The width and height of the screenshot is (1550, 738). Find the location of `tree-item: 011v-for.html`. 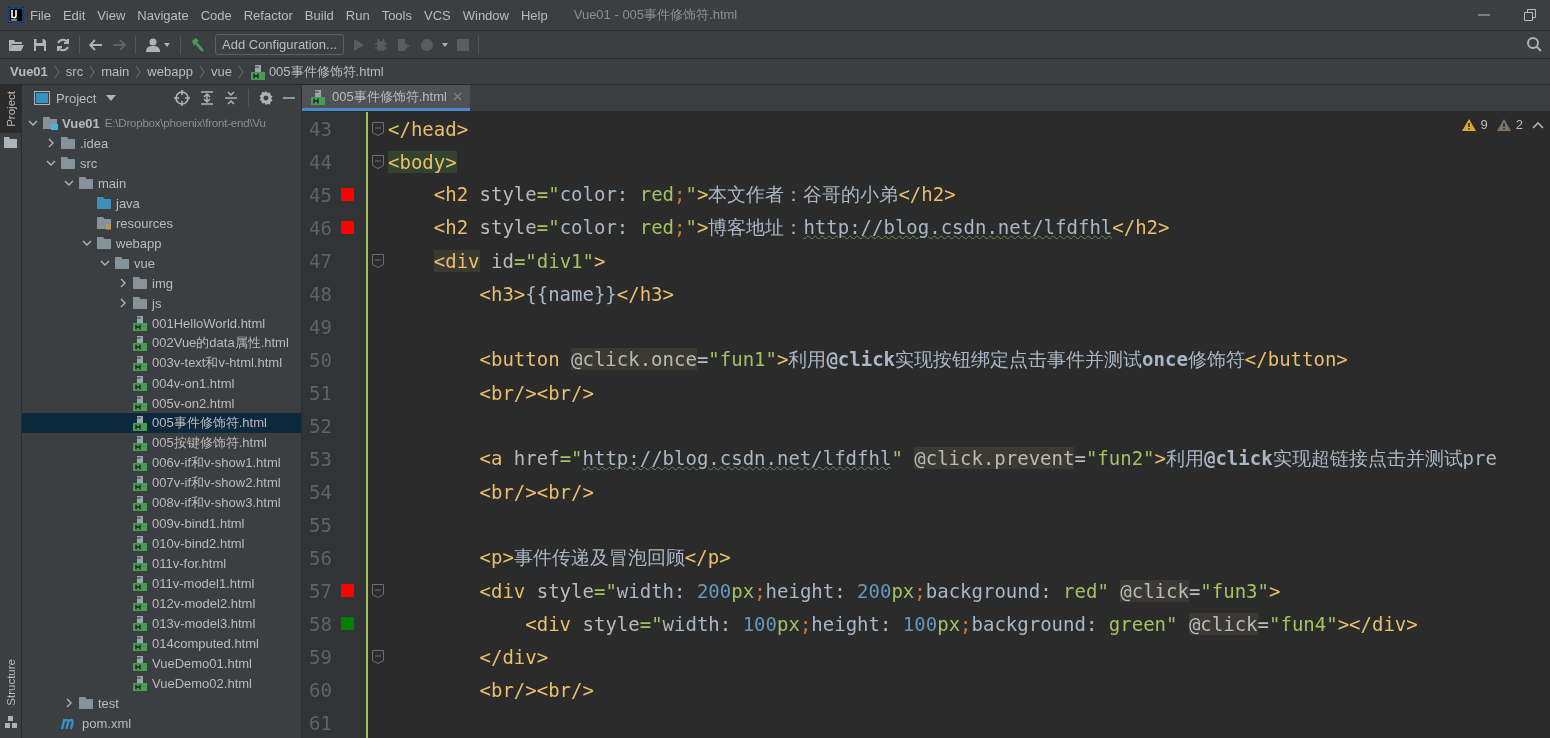

tree-item: 011v-for.html is located at coordinates (161, 563).